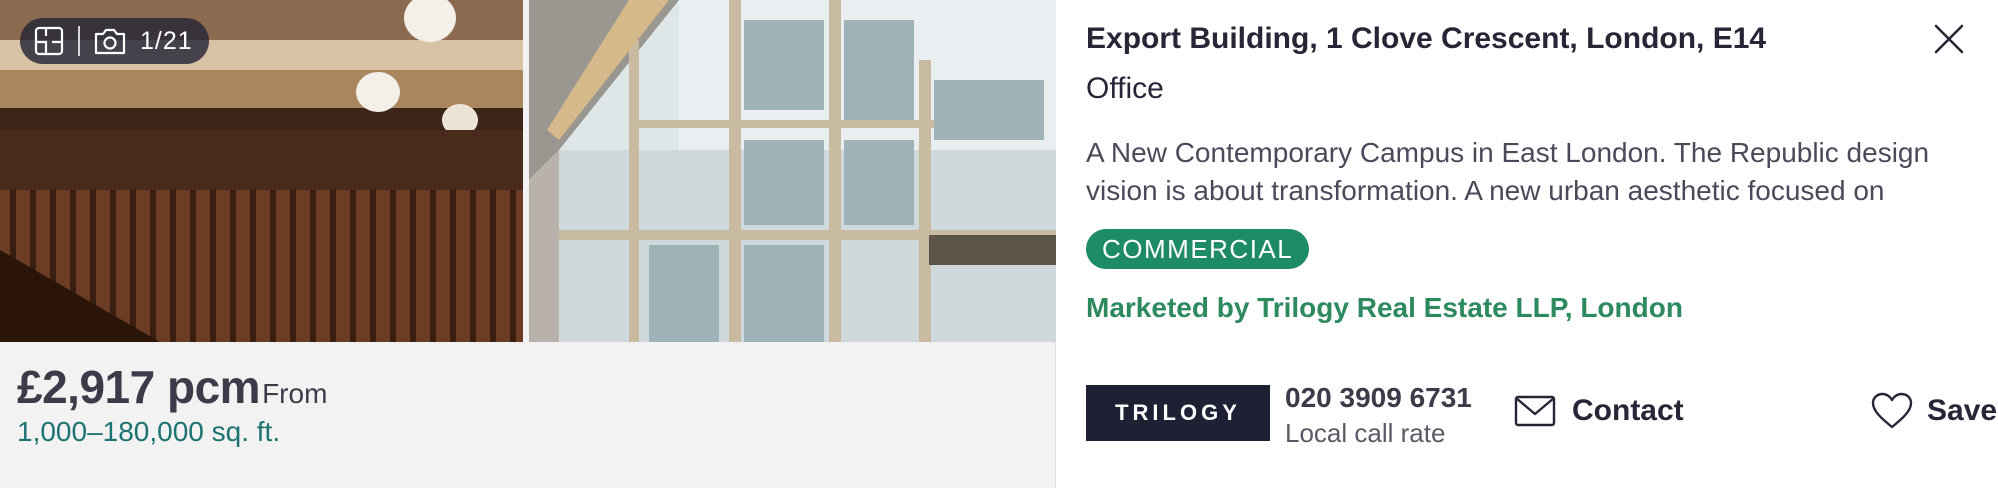  Describe the element at coordinates (166, 40) in the screenshot. I see `photo-counter: 1/21` at that location.